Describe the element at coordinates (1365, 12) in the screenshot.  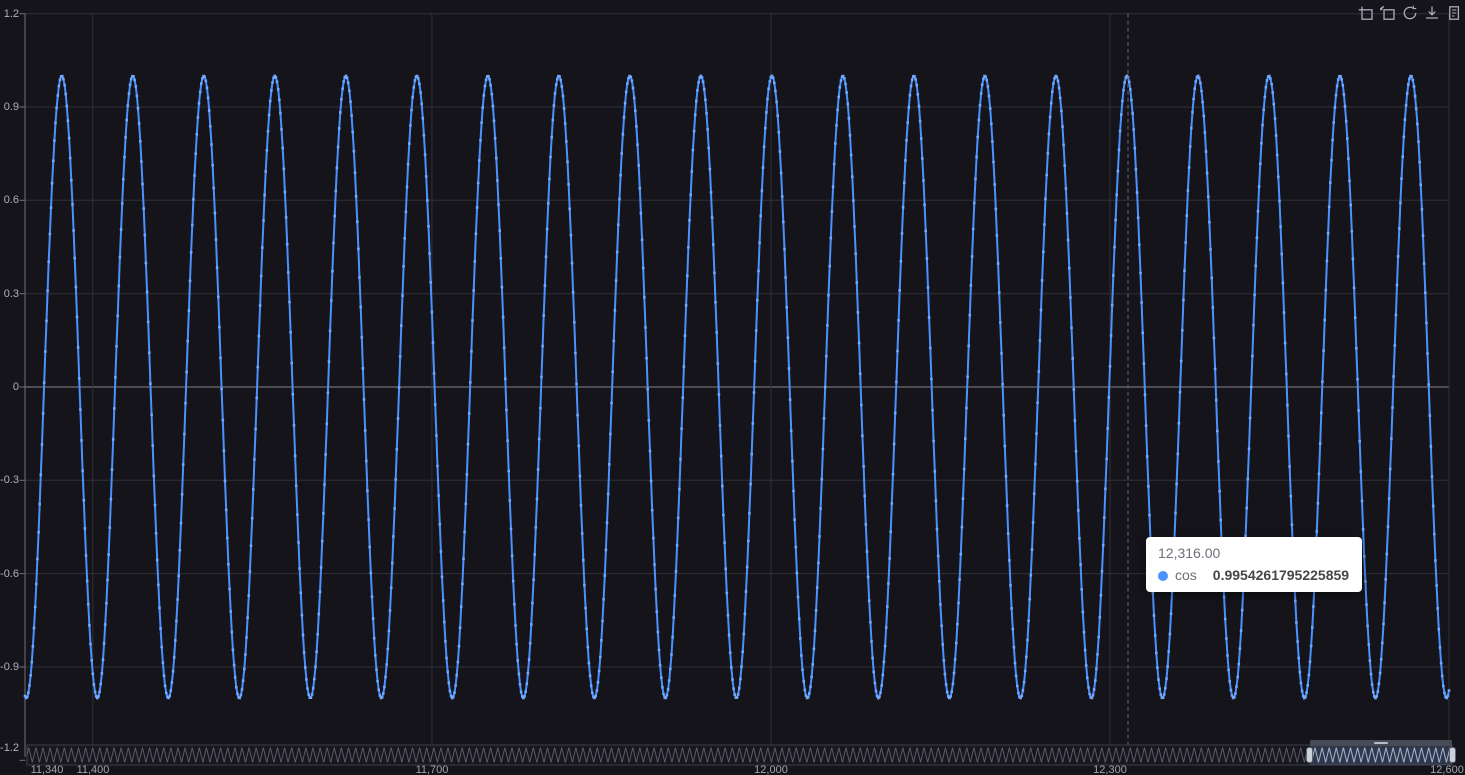
I see `area-zoom-icon` at that location.